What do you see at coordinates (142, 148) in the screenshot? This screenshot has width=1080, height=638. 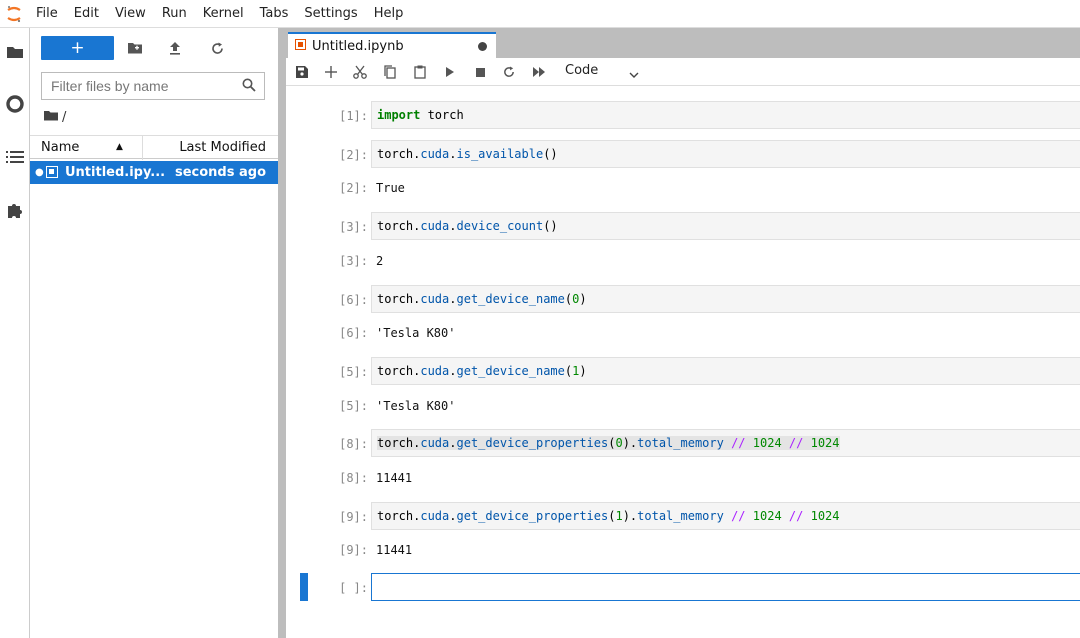 I see `column-divider` at bounding box center [142, 148].